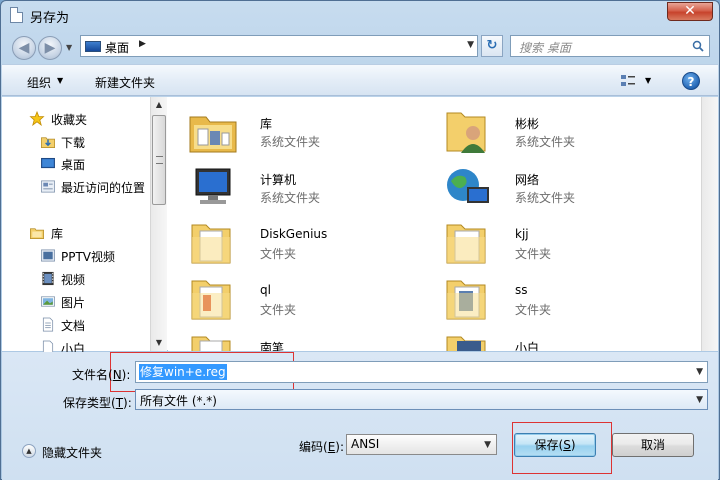 This screenshot has width=720, height=480. I want to click on file-name: ql, so click(265, 290).